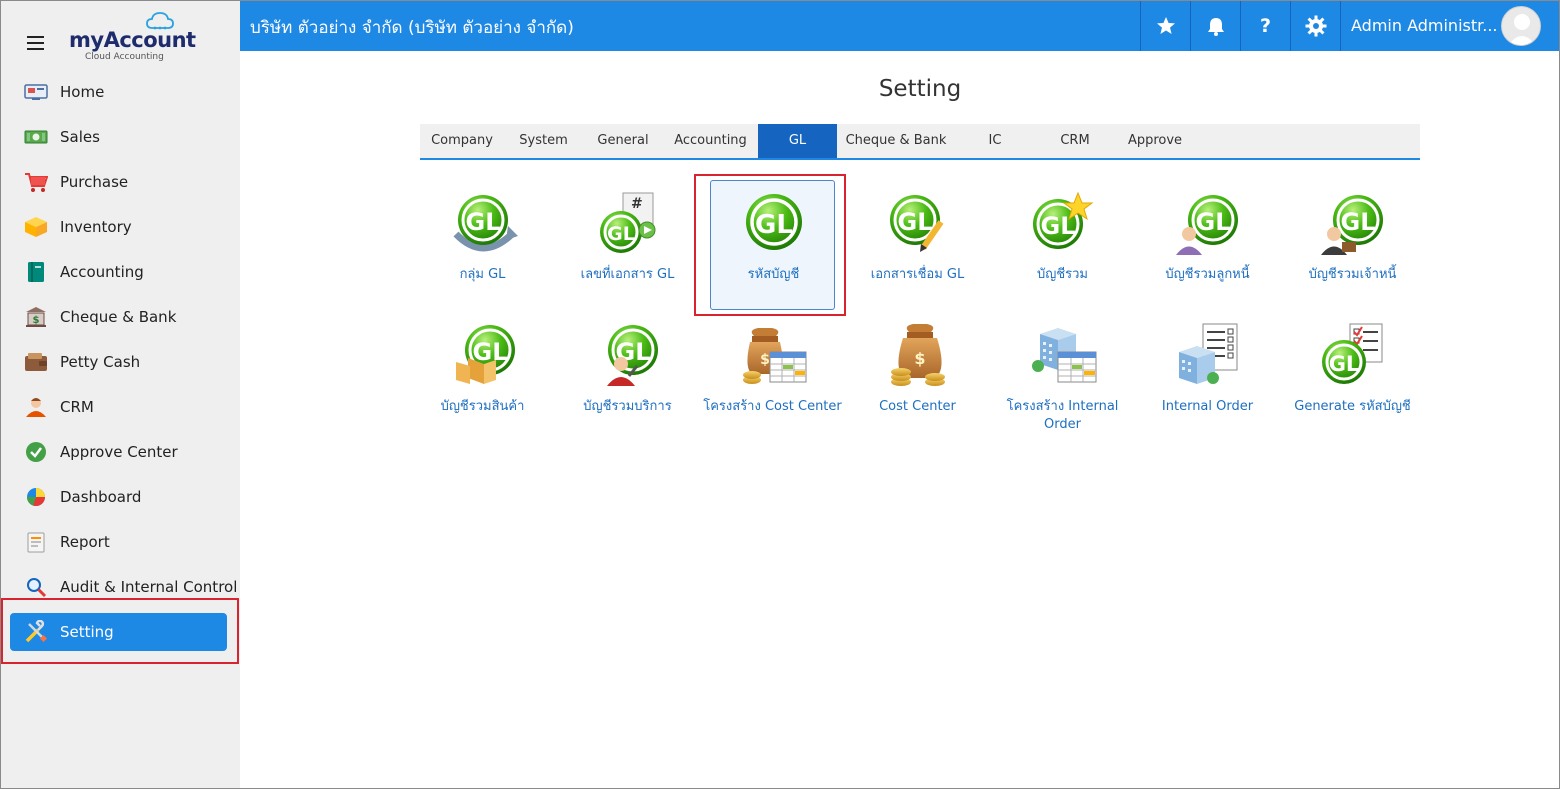 The image size is (1560, 789). I want to click on tile-gl-link-document: GL เอกสารเชื่อม GL, so click(917, 245).